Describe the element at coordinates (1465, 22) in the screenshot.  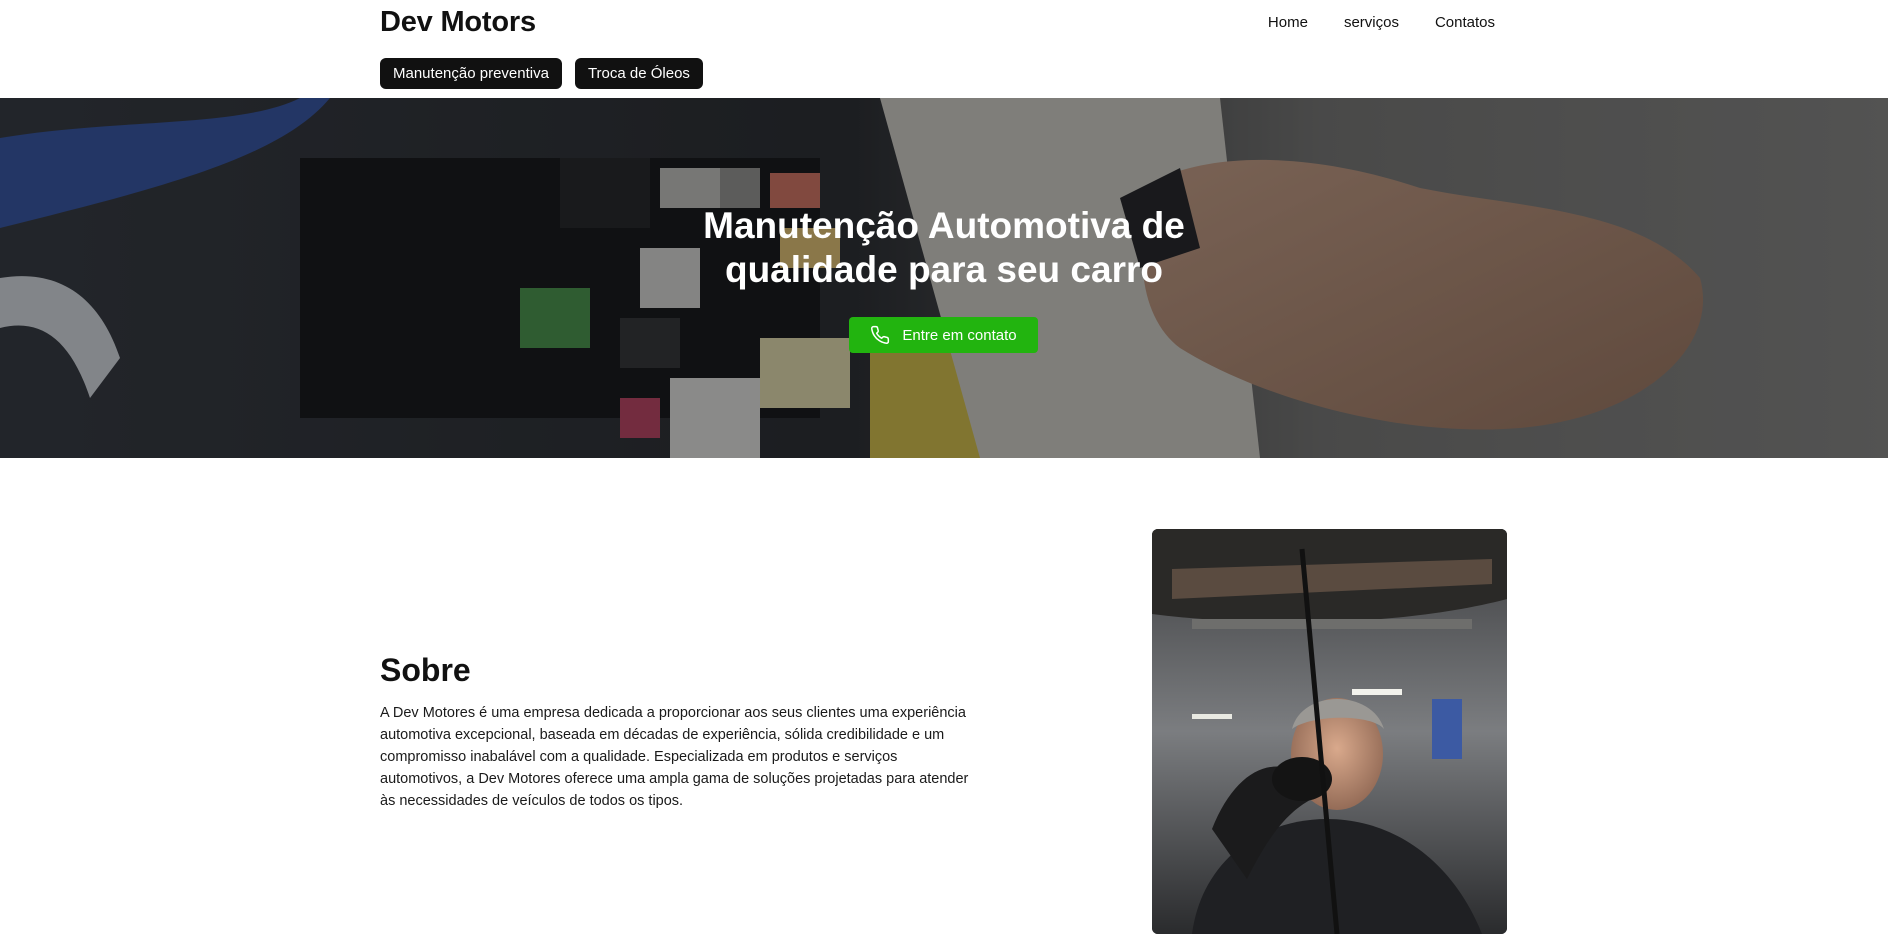
I see `nav-contacts-link: Contatos` at that location.